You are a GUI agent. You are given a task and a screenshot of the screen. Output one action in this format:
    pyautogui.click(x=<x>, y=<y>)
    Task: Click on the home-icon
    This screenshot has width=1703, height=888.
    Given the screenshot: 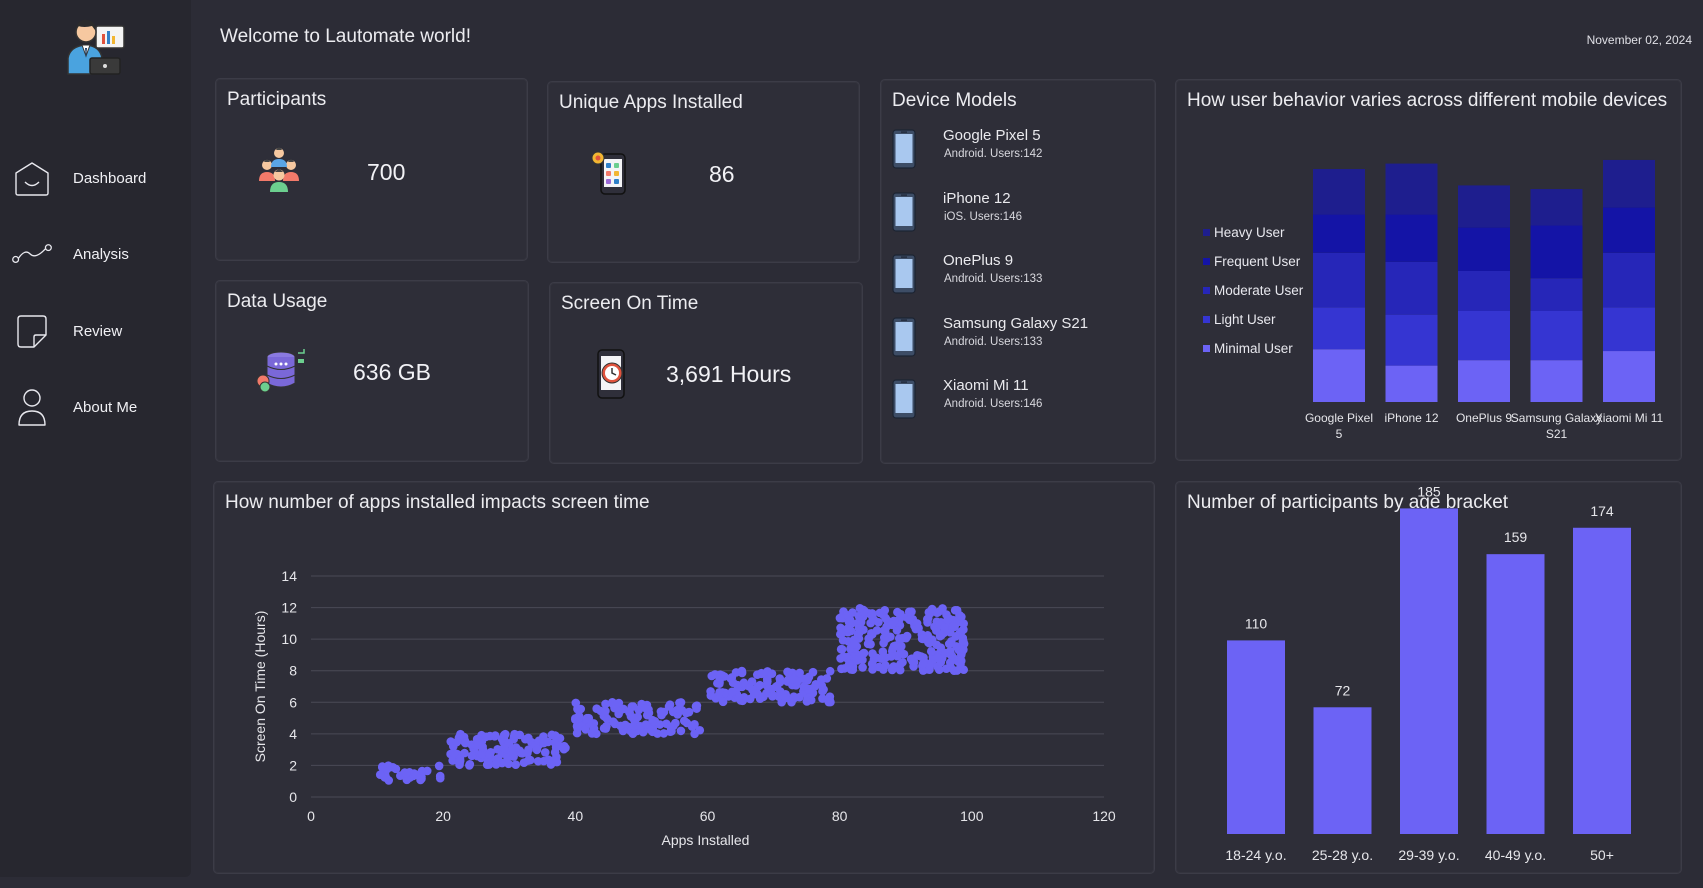 What is the action you would take?
    pyautogui.click(x=32, y=178)
    